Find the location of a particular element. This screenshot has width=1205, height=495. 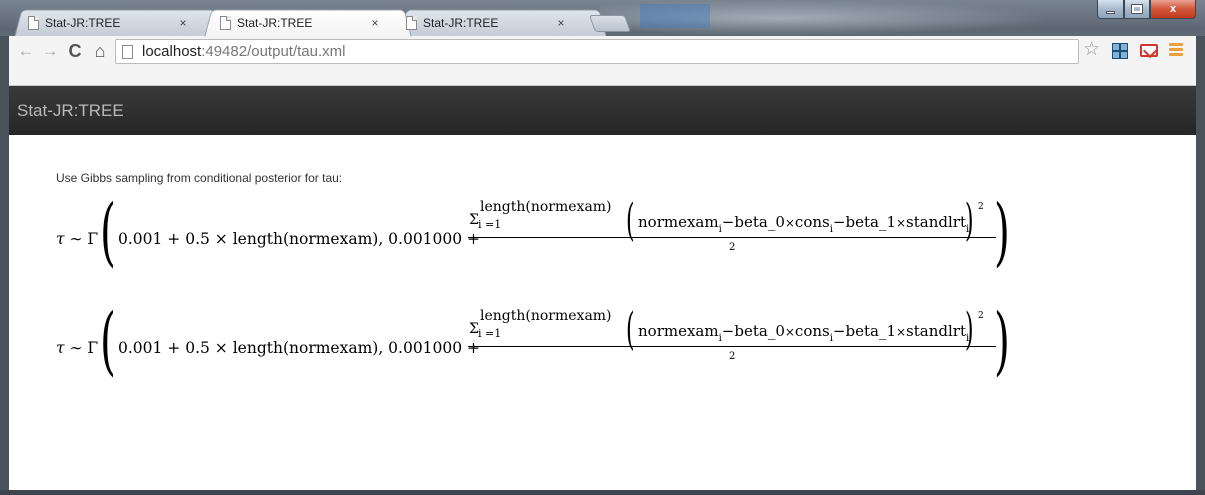

home-icon: ⌂ is located at coordinates (100, 51).